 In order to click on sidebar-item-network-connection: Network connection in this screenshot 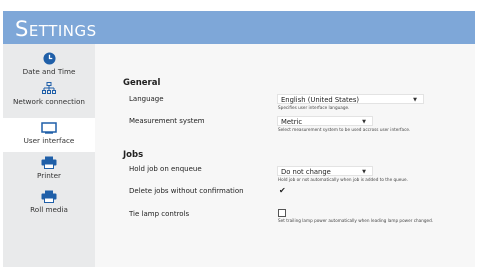, I will do `click(49, 100)`.